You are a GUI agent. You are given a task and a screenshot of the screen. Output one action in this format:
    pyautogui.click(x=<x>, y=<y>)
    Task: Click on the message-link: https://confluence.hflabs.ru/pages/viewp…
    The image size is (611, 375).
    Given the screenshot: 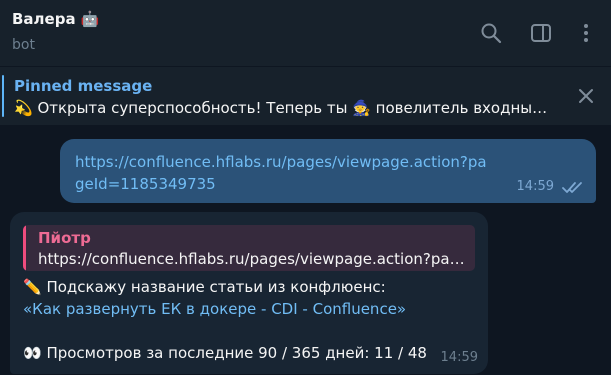 What is the action you would take?
    pyautogui.click(x=285, y=173)
    